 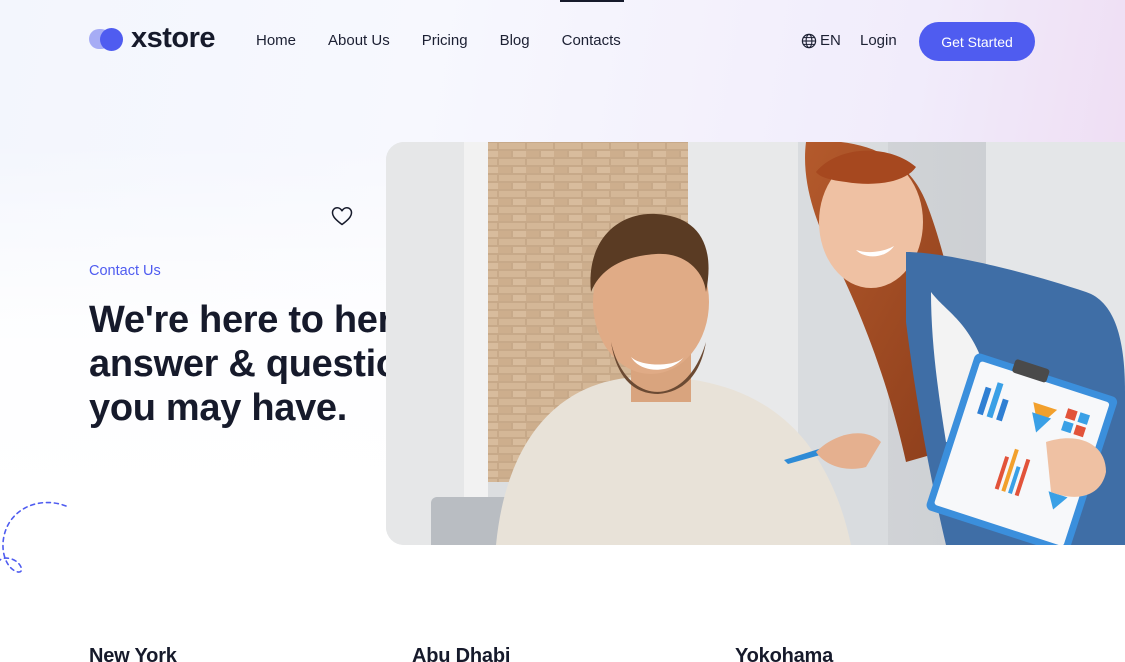 I want to click on main-nav: Home About Us Pricing Blog Contacts, so click(x=454, y=41).